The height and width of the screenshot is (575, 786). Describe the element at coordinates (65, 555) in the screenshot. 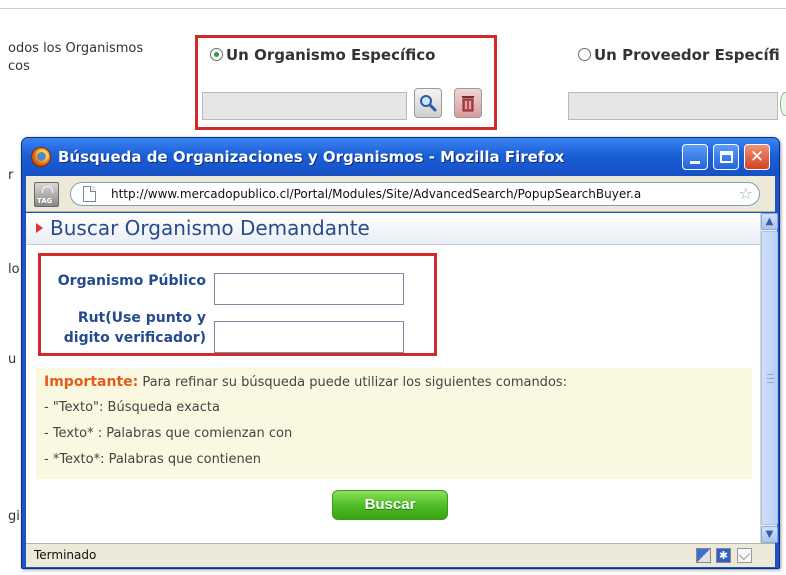

I see `status-text: Terminado` at that location.